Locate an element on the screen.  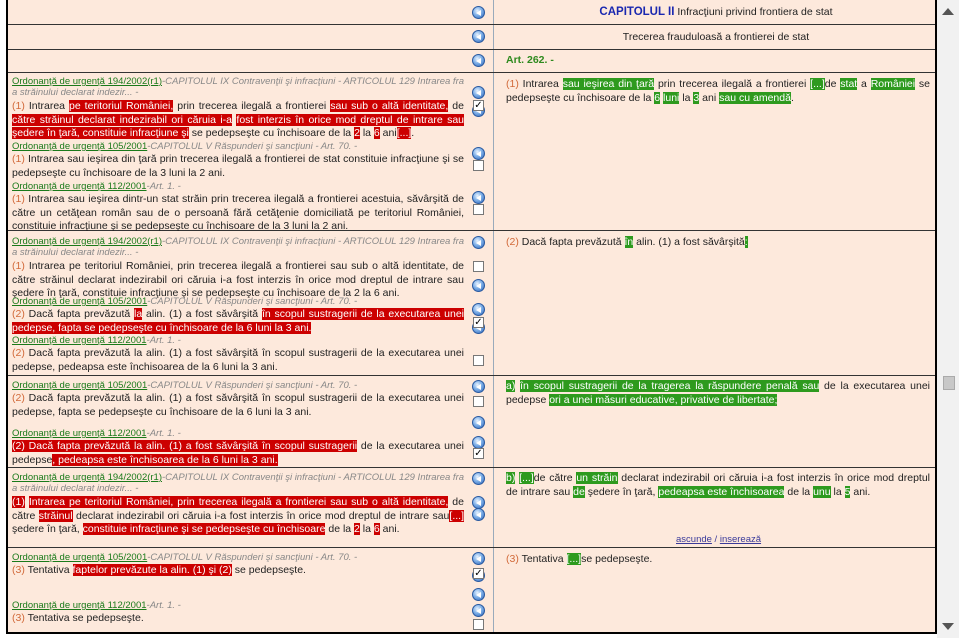
article-row: Art. 262. - is located at coordinates (471, 61).